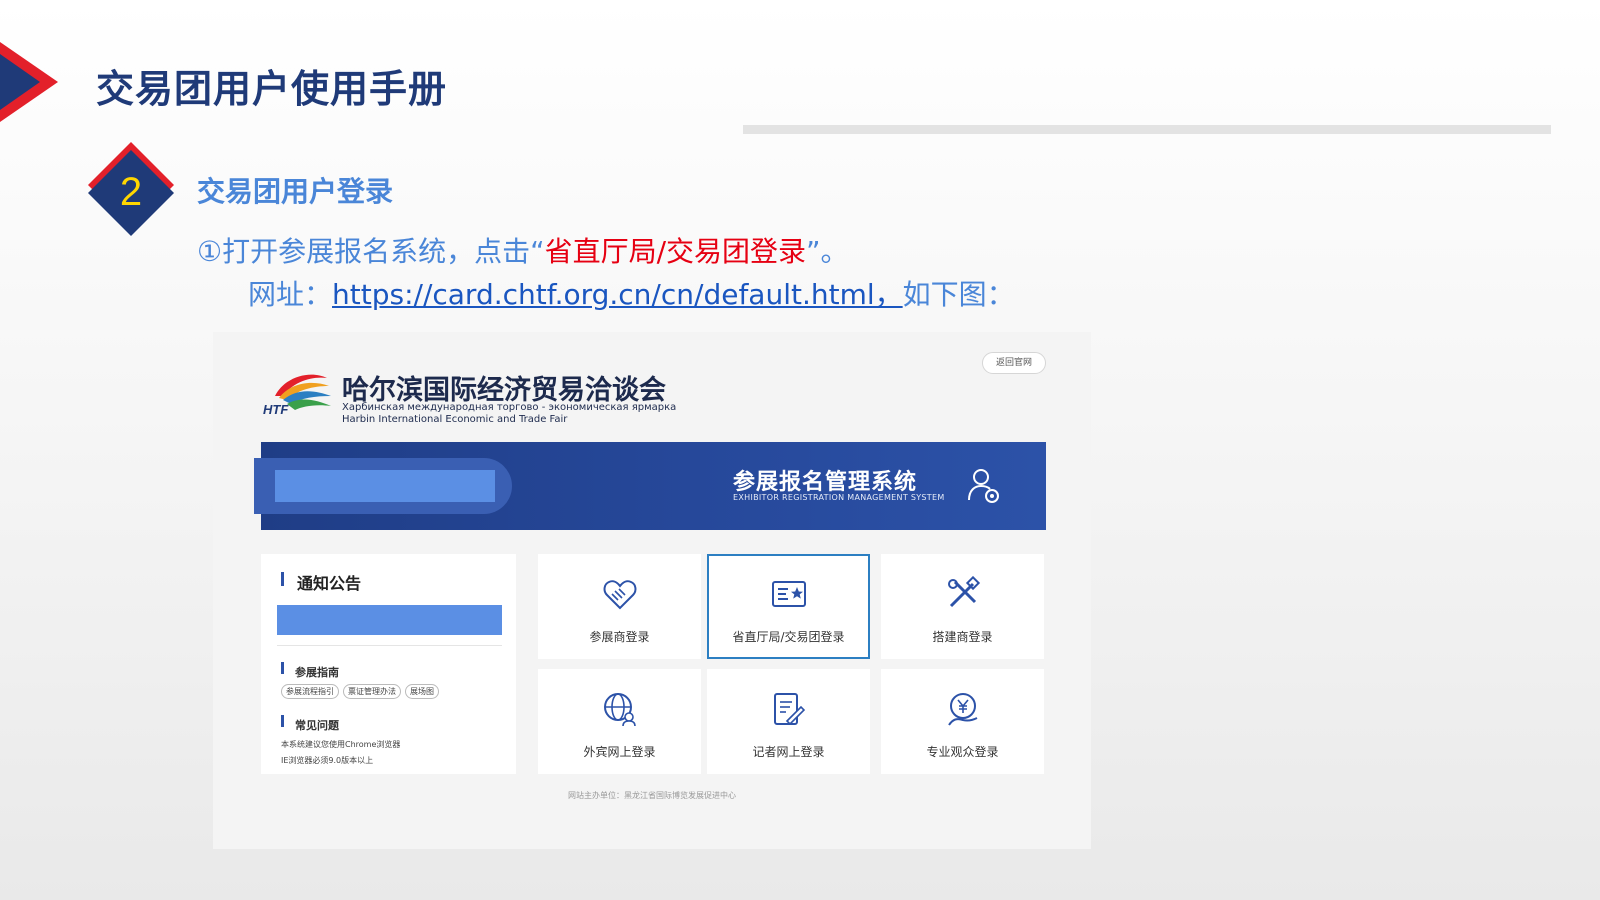 The image size is (1600, 900). Describe the element at coordinates (341, 744) in the screenshot. I see `faq-item: 本系统建议您使用Chrome浏览器` at that location.